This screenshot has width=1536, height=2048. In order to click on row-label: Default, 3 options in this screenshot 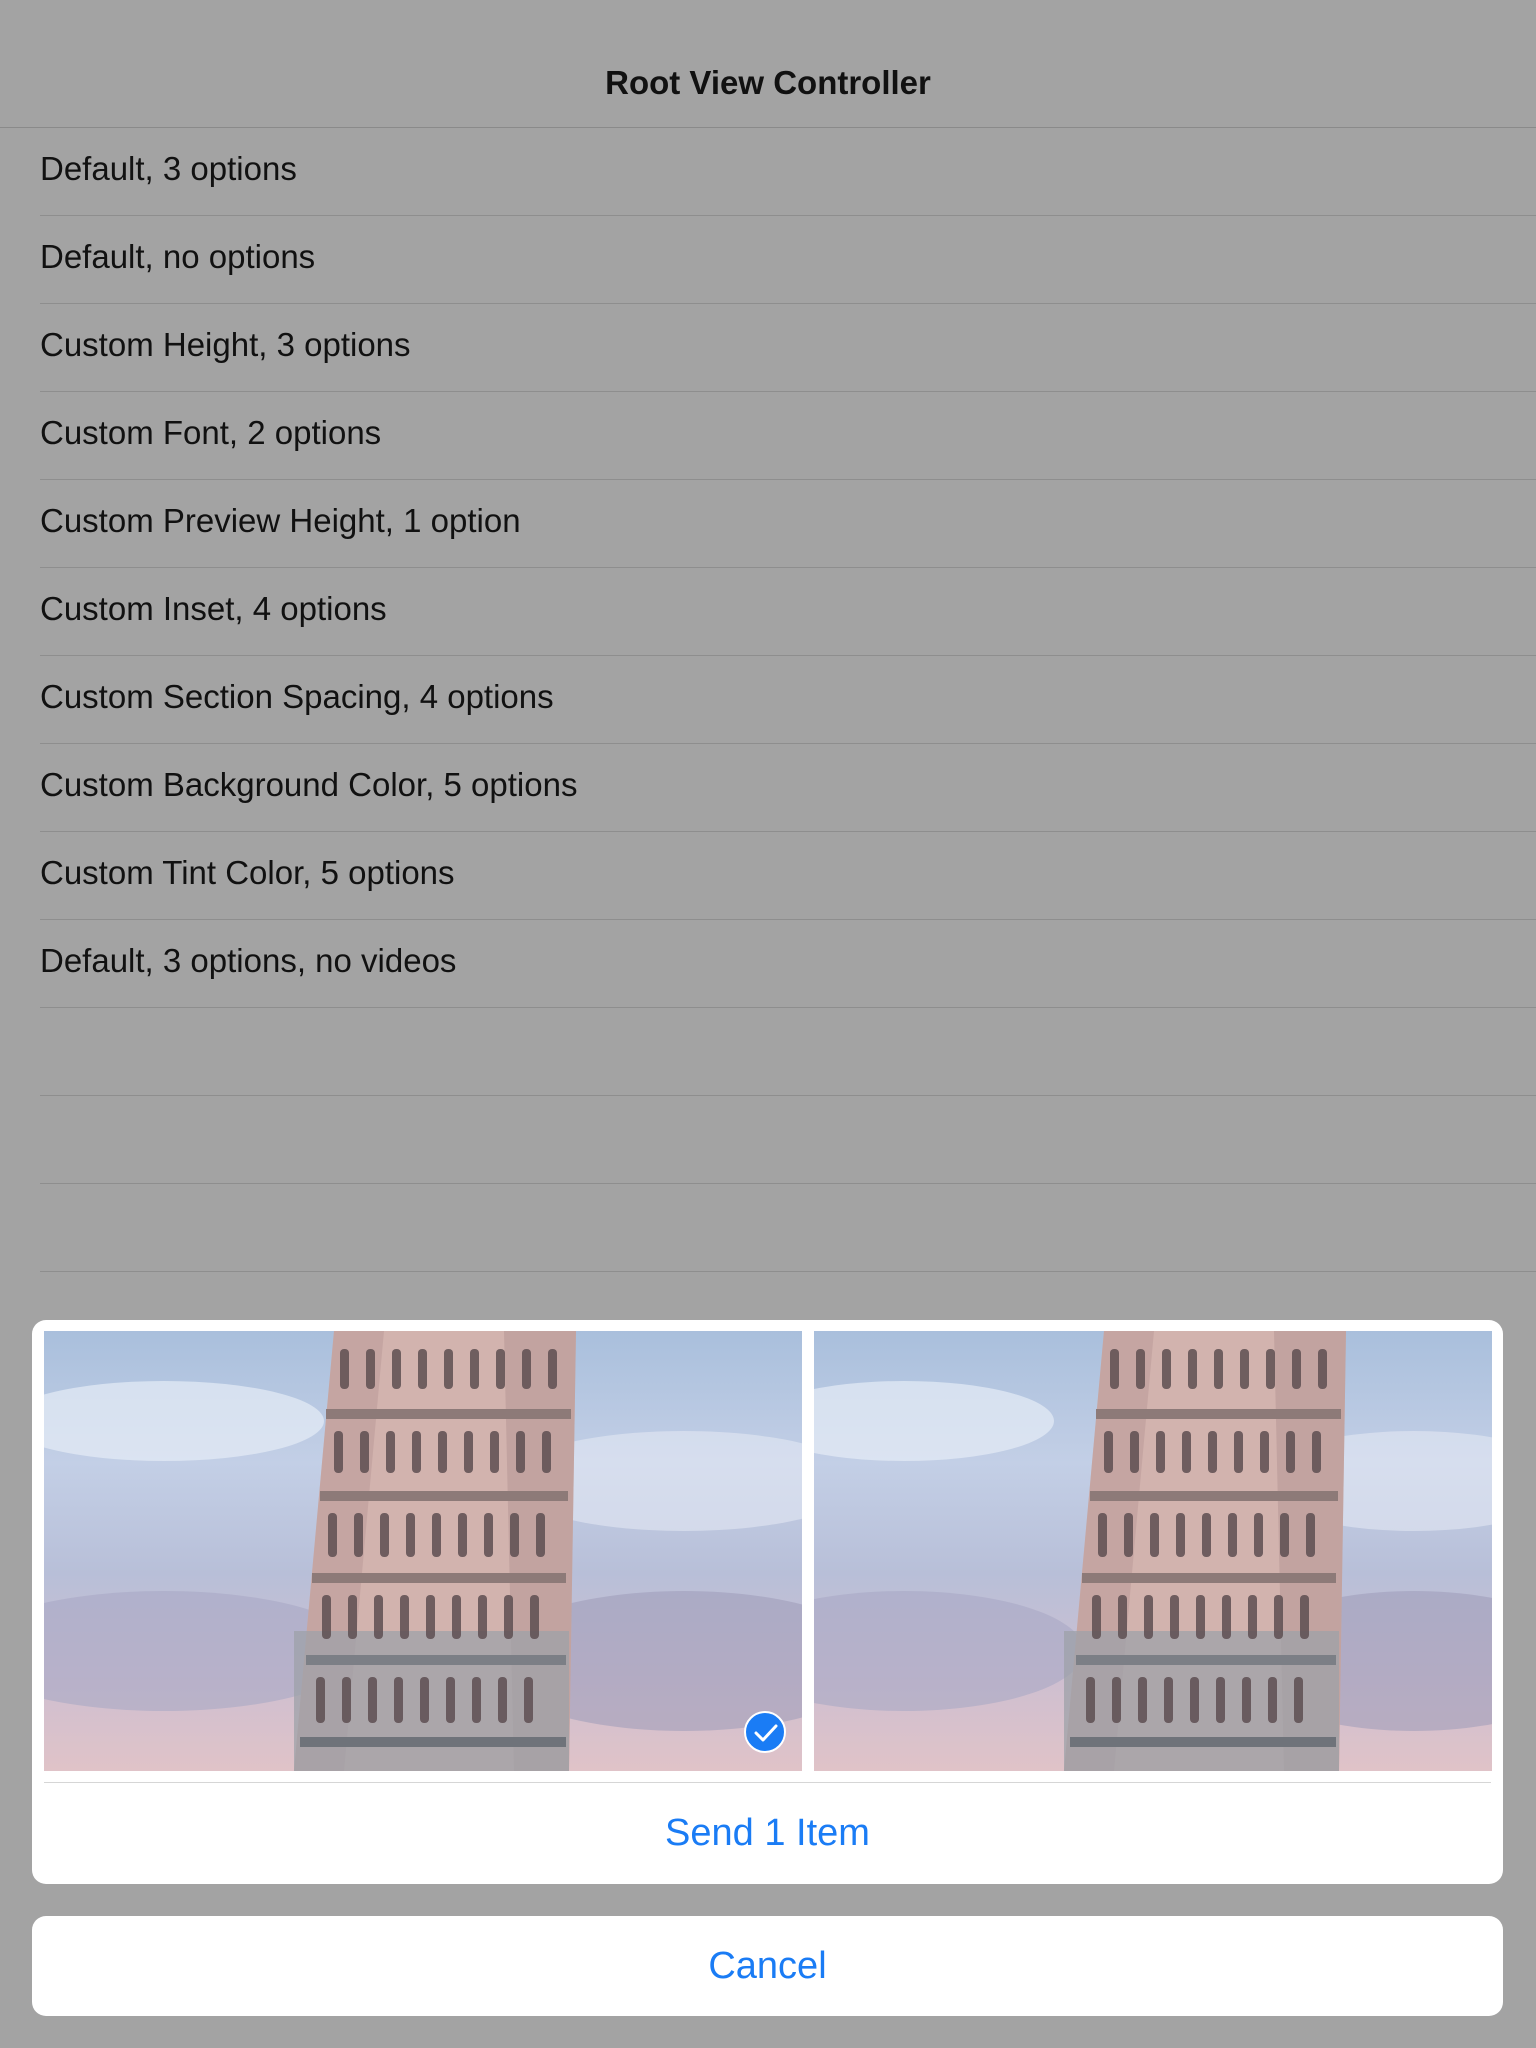, I will do `click(168, 168)`.